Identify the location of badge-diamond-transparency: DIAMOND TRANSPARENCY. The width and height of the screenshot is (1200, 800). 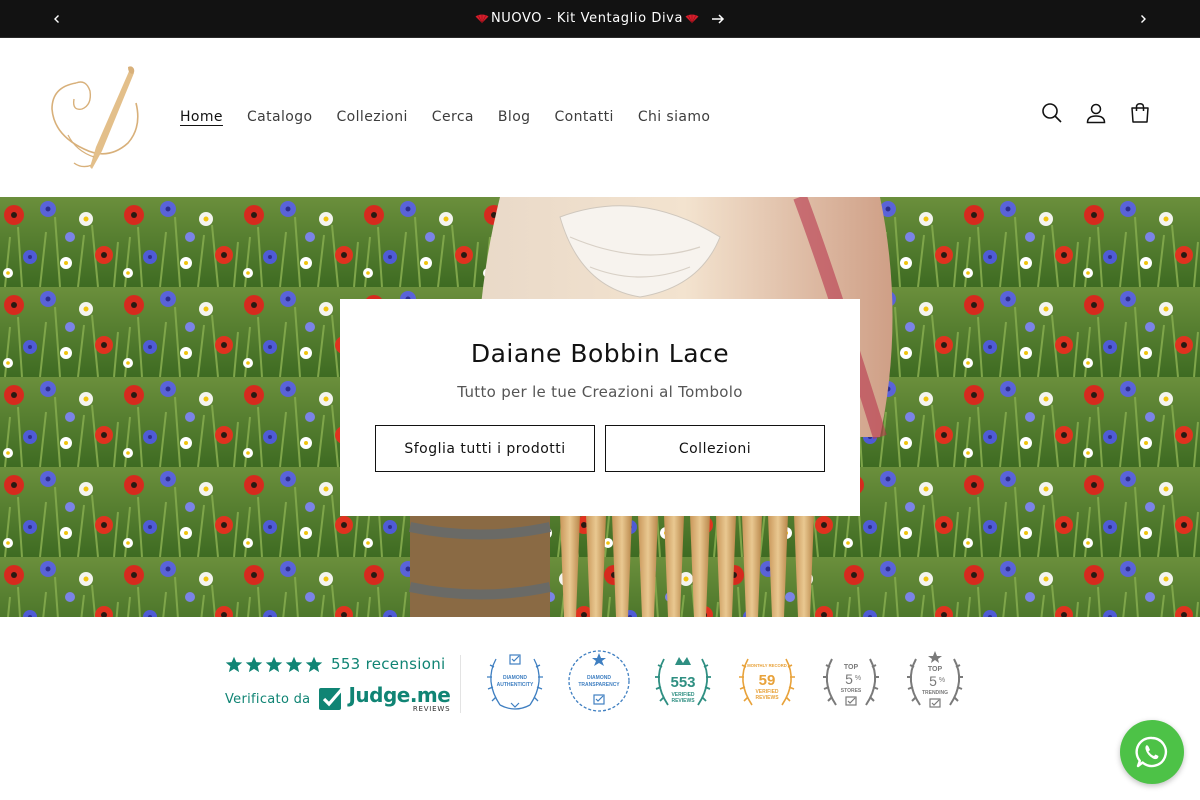
(599, 681).